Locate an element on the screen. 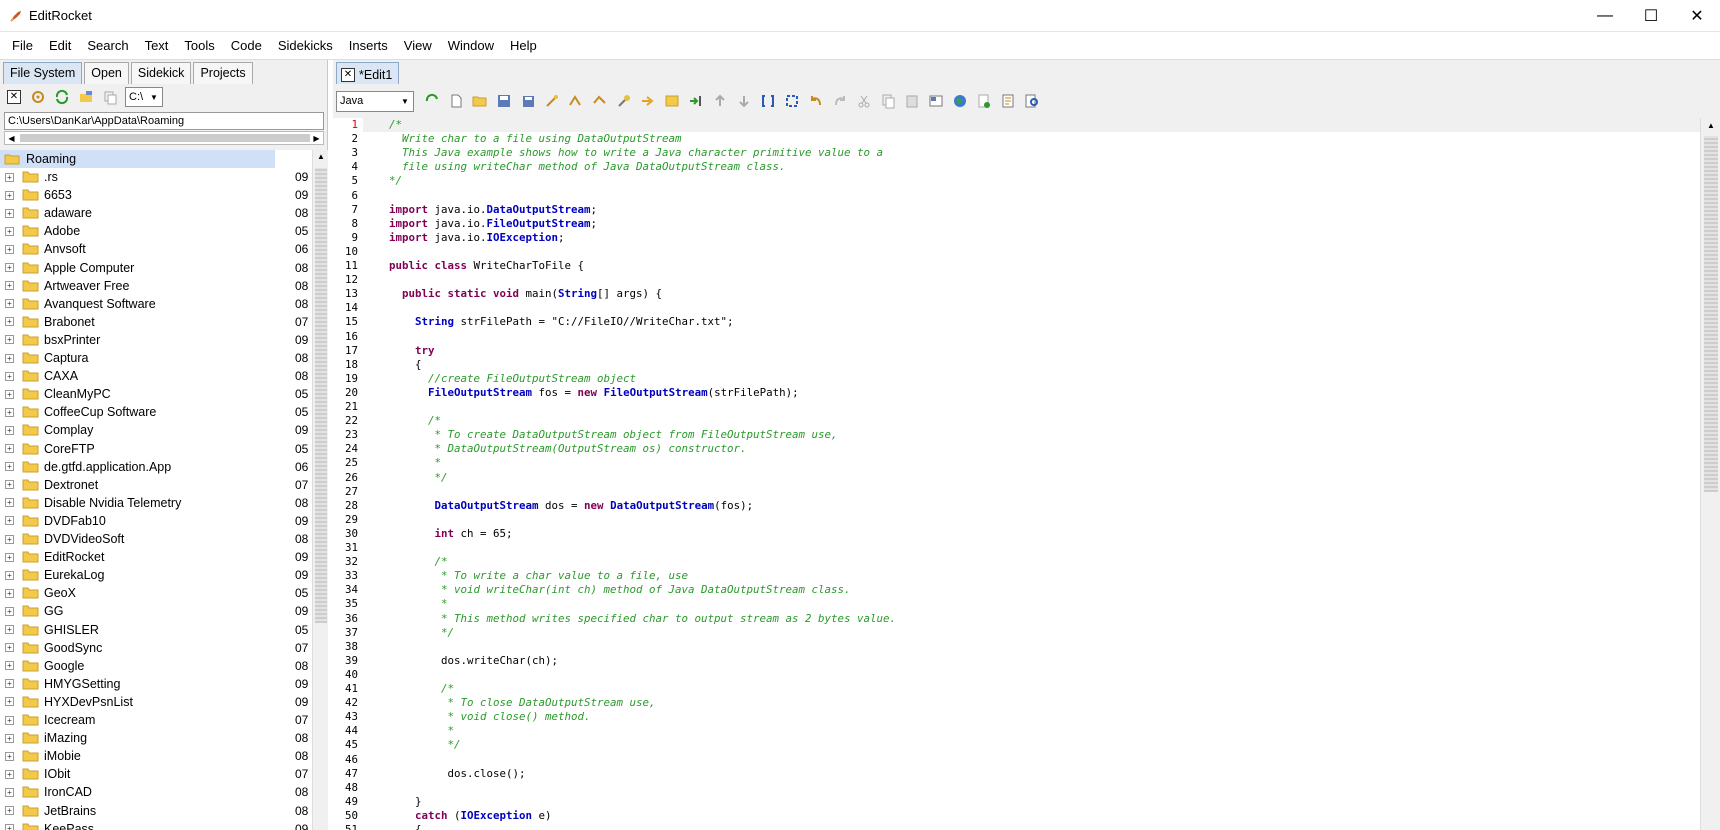 The height and width of the screenshot is (830, 1720). tree-item: + Adobe 05 is located at coordinates (156, 231).